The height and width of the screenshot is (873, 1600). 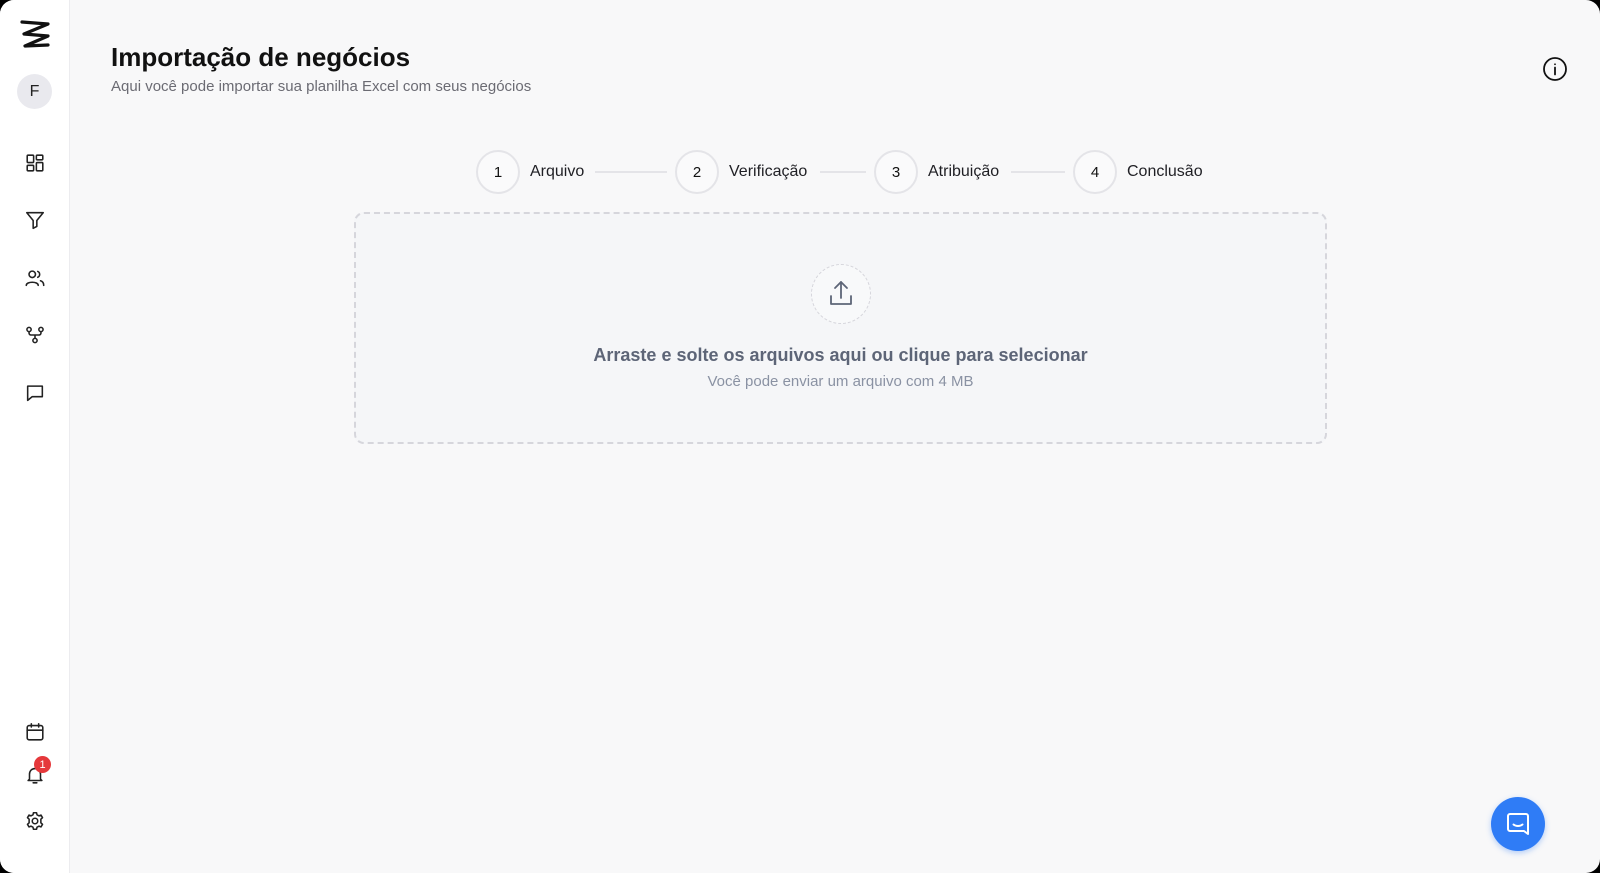 I want to click on logo, so click(x=35, y=34).